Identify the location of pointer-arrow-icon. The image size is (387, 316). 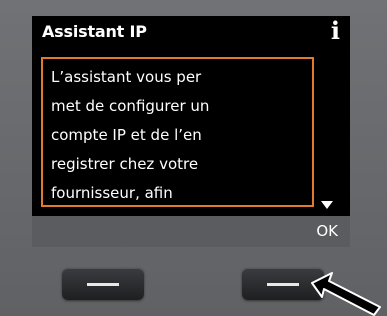
(346, 294).